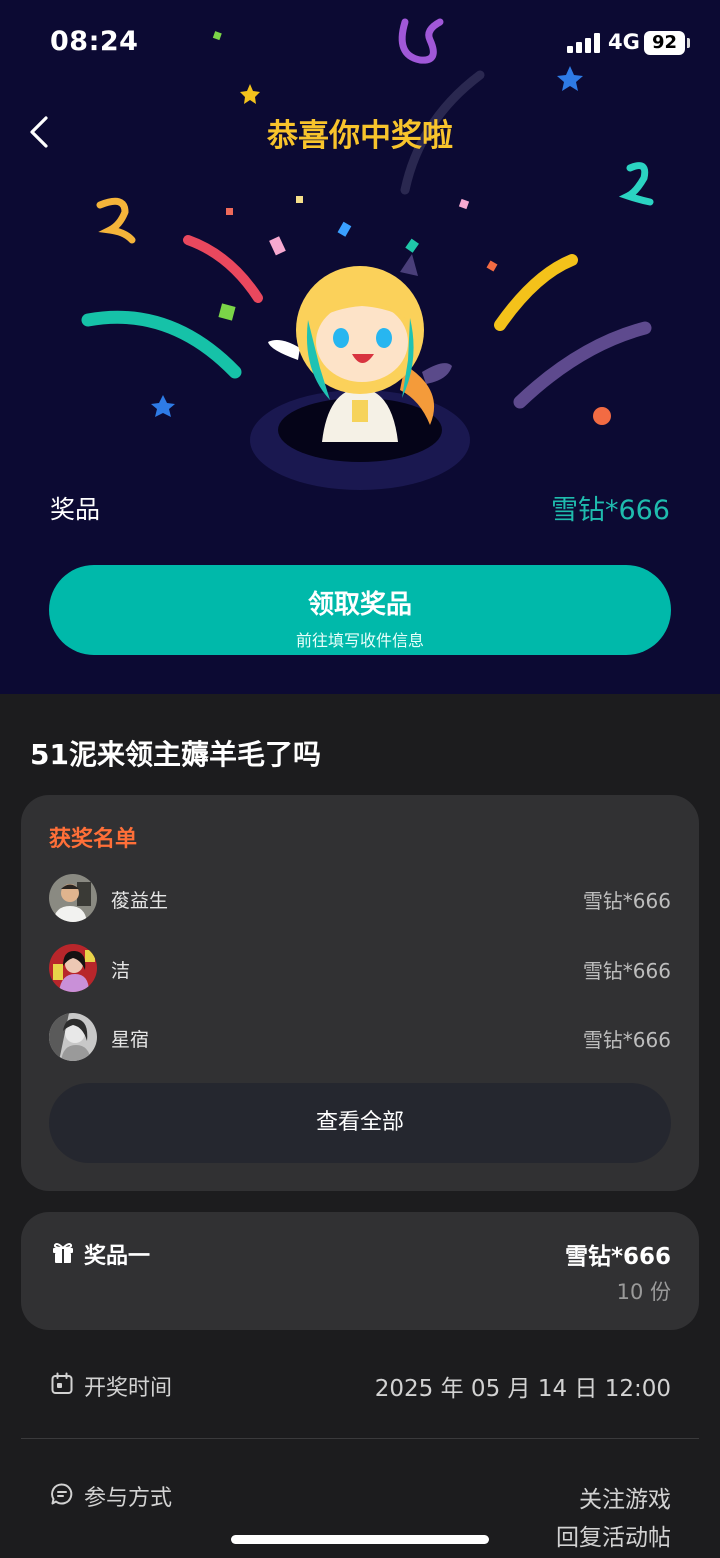  Describe the element at coordinates (140, 901) in the screenshot. I see `winner-name: 葰益生` at that location.